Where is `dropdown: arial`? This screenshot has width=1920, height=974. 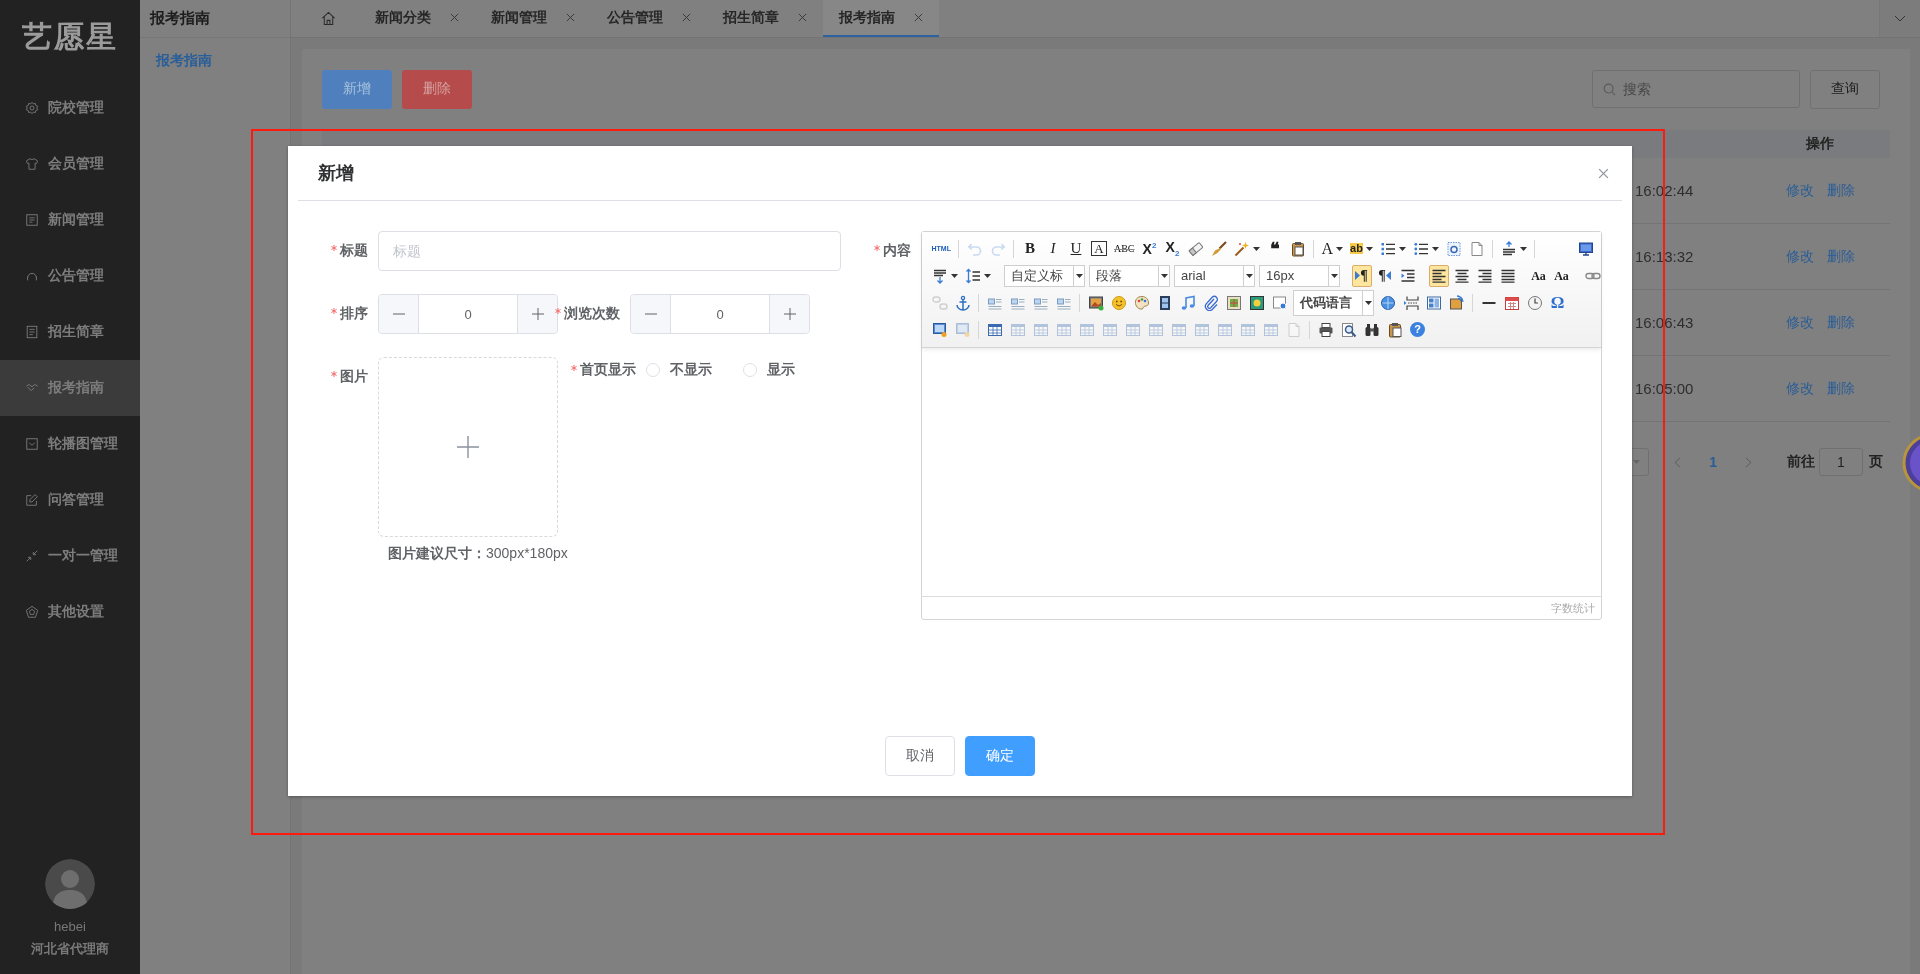
dropdown: arial is located at coordinates (1214, 275).